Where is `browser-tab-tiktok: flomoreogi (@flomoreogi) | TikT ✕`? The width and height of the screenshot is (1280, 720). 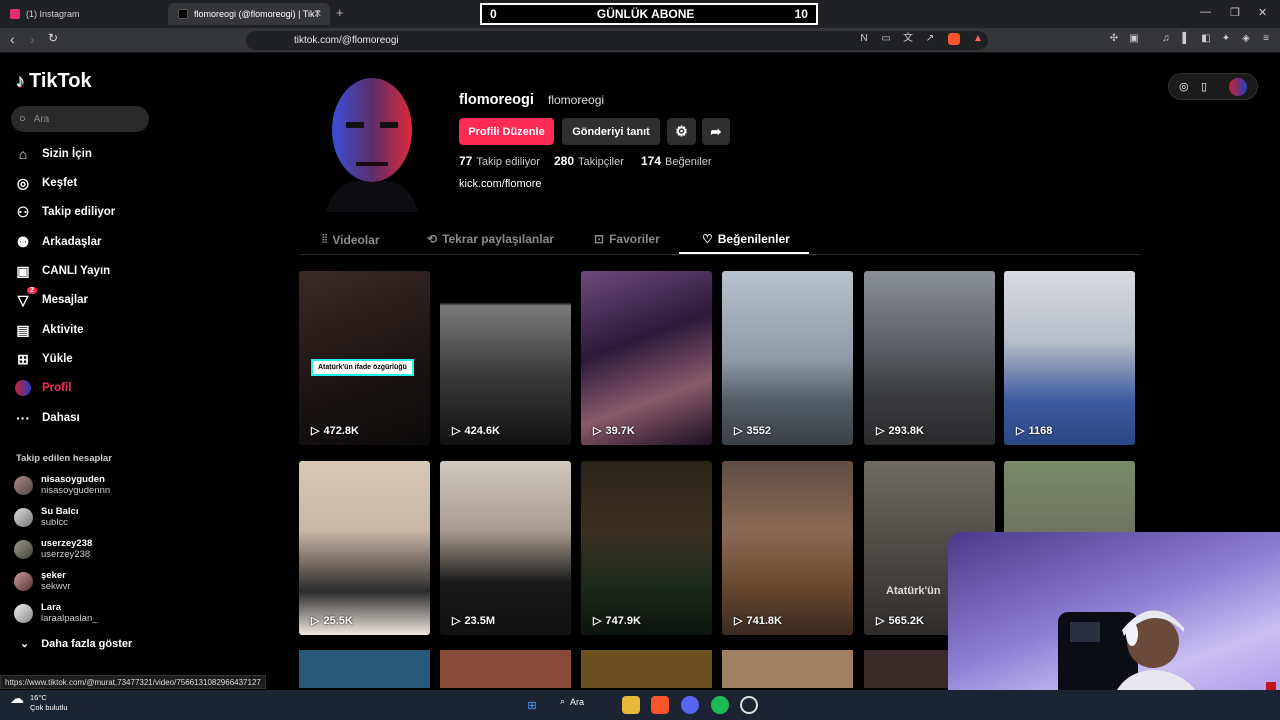
browser-tab-tiktok: flomoreogi (@flomoreogi) | TikT ✕ is located at coordinates (249, 14).